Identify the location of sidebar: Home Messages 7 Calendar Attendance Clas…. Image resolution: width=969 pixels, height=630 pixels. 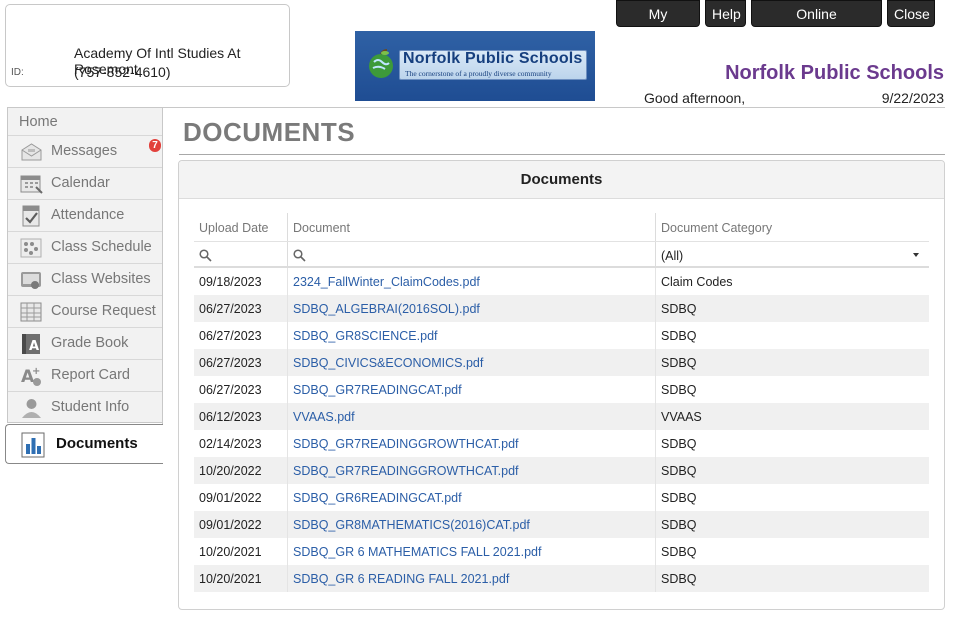
(85, 265).